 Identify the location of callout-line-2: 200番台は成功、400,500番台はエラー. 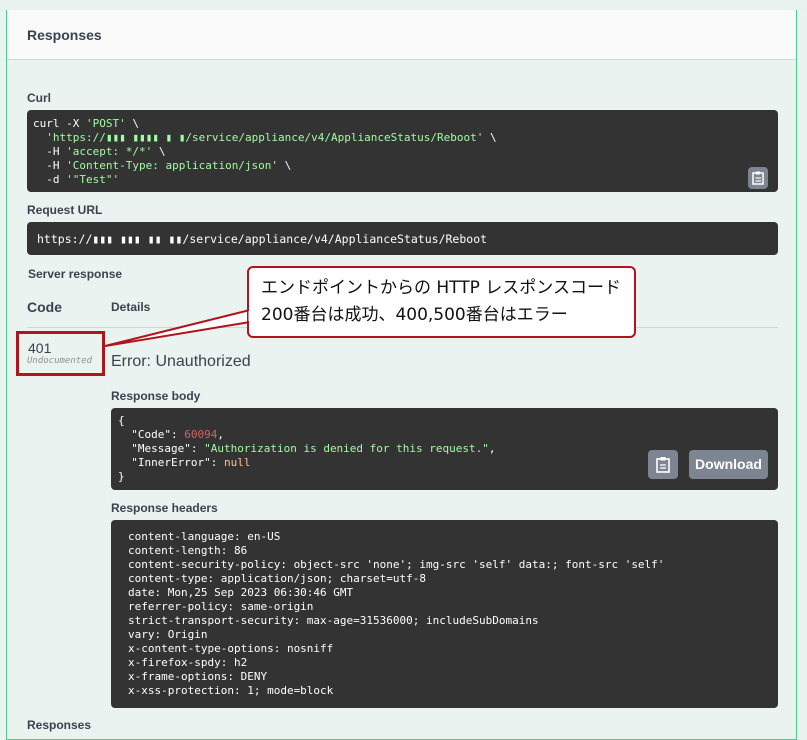
(414, 315).